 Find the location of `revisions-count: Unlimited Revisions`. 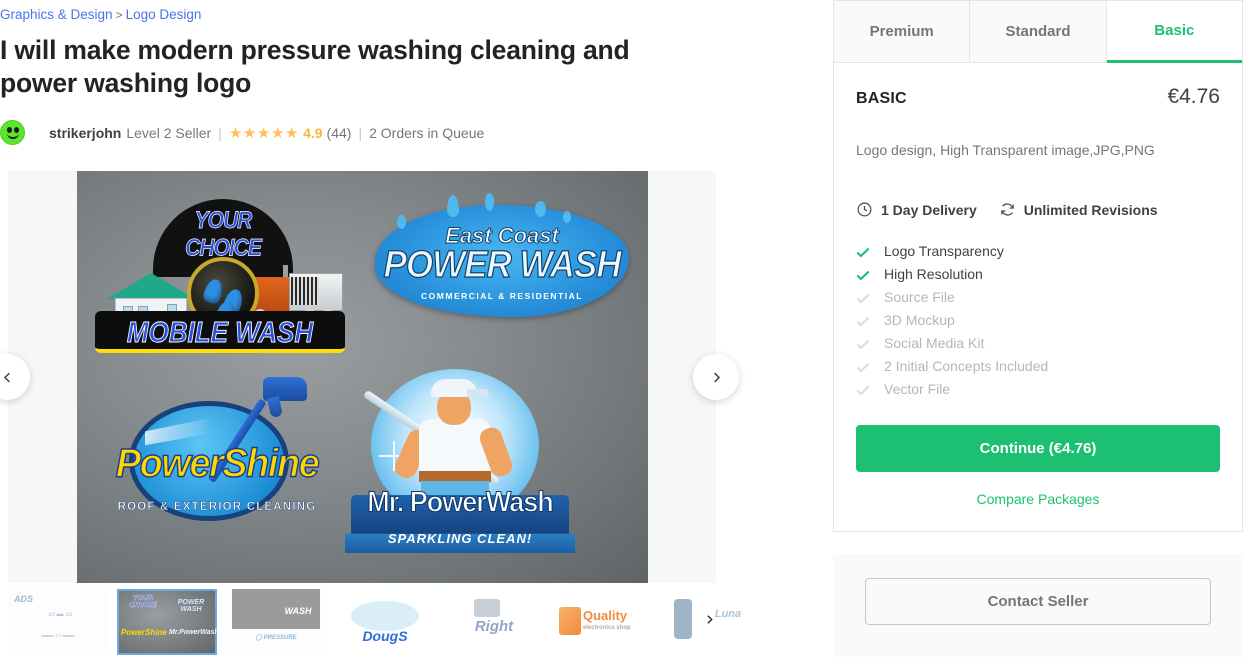

revisions-count: Unlimited Revisions is located at coordinates (1078, 209).